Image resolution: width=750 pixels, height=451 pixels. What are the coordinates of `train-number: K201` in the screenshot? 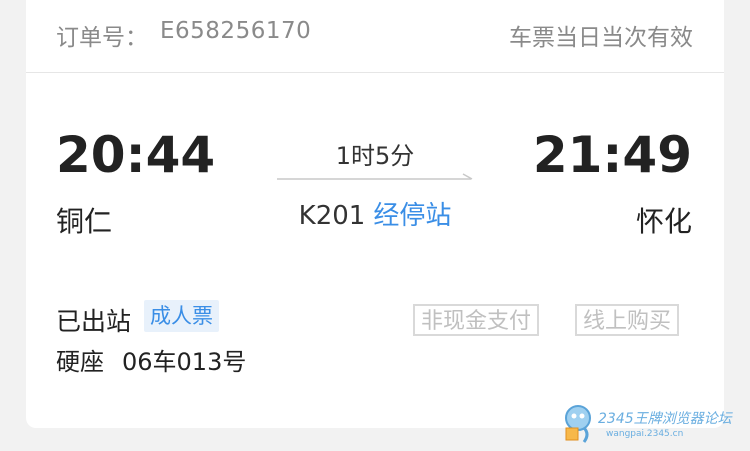 It's located at (332, 216).